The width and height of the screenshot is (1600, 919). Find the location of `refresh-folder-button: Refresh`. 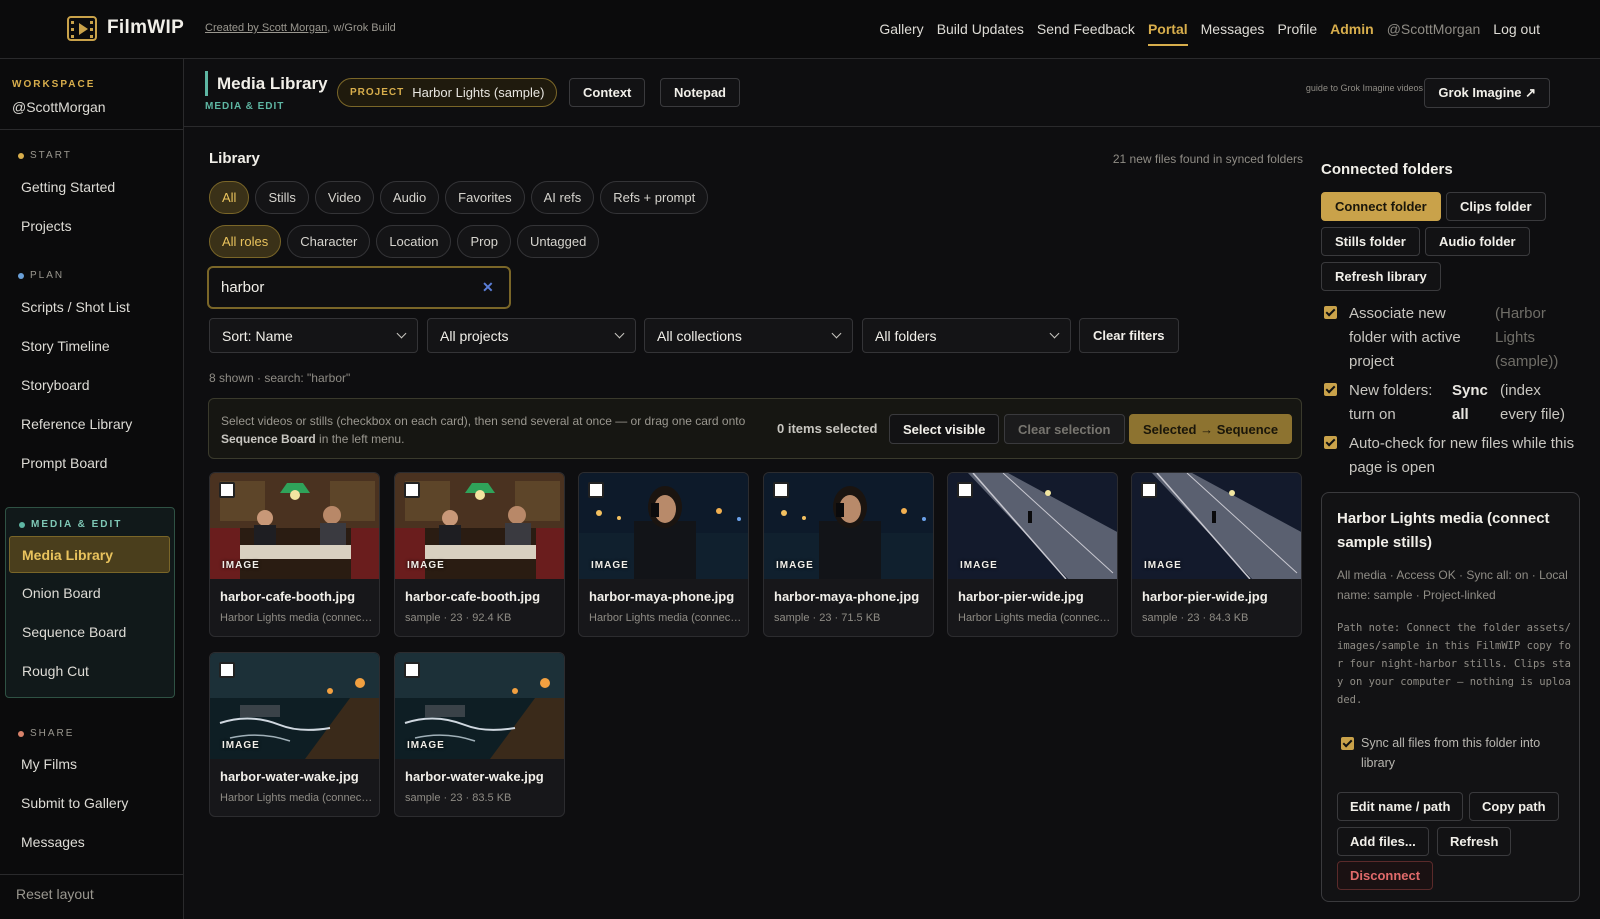

refresh-folder-button: Refresh is located at coordinates (1474, 841).